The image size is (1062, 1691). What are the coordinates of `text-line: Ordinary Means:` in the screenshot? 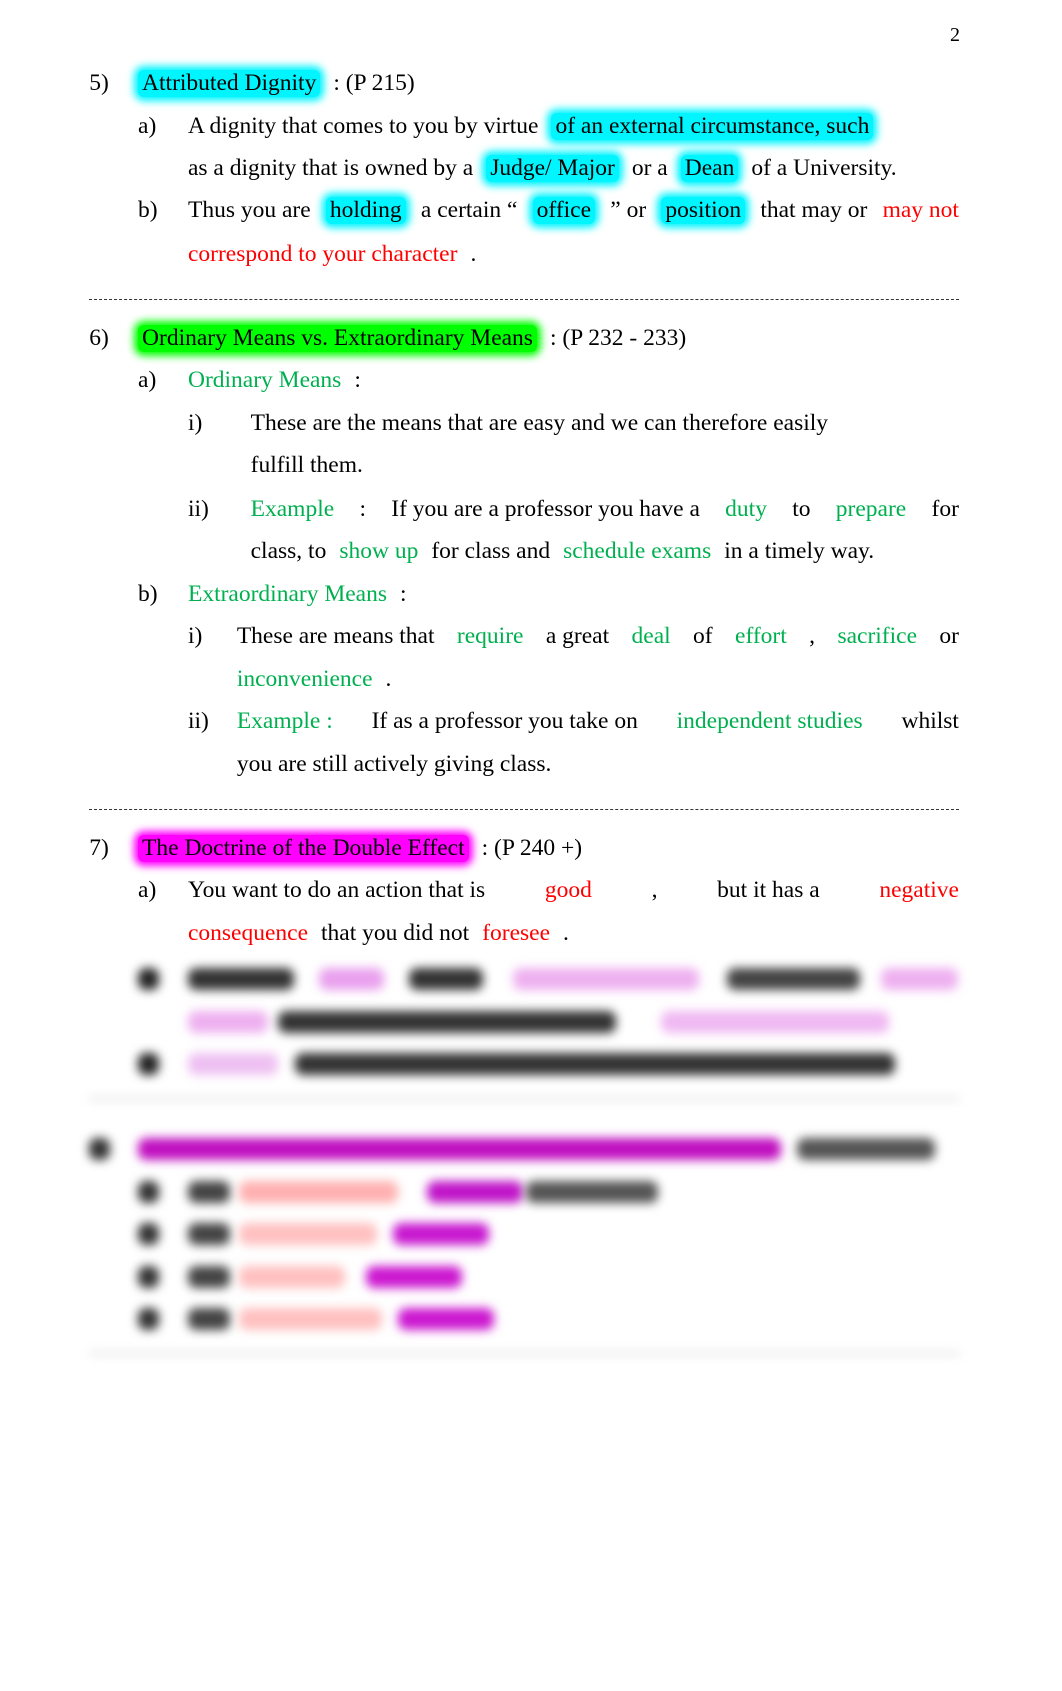 It's located at (274, 382).